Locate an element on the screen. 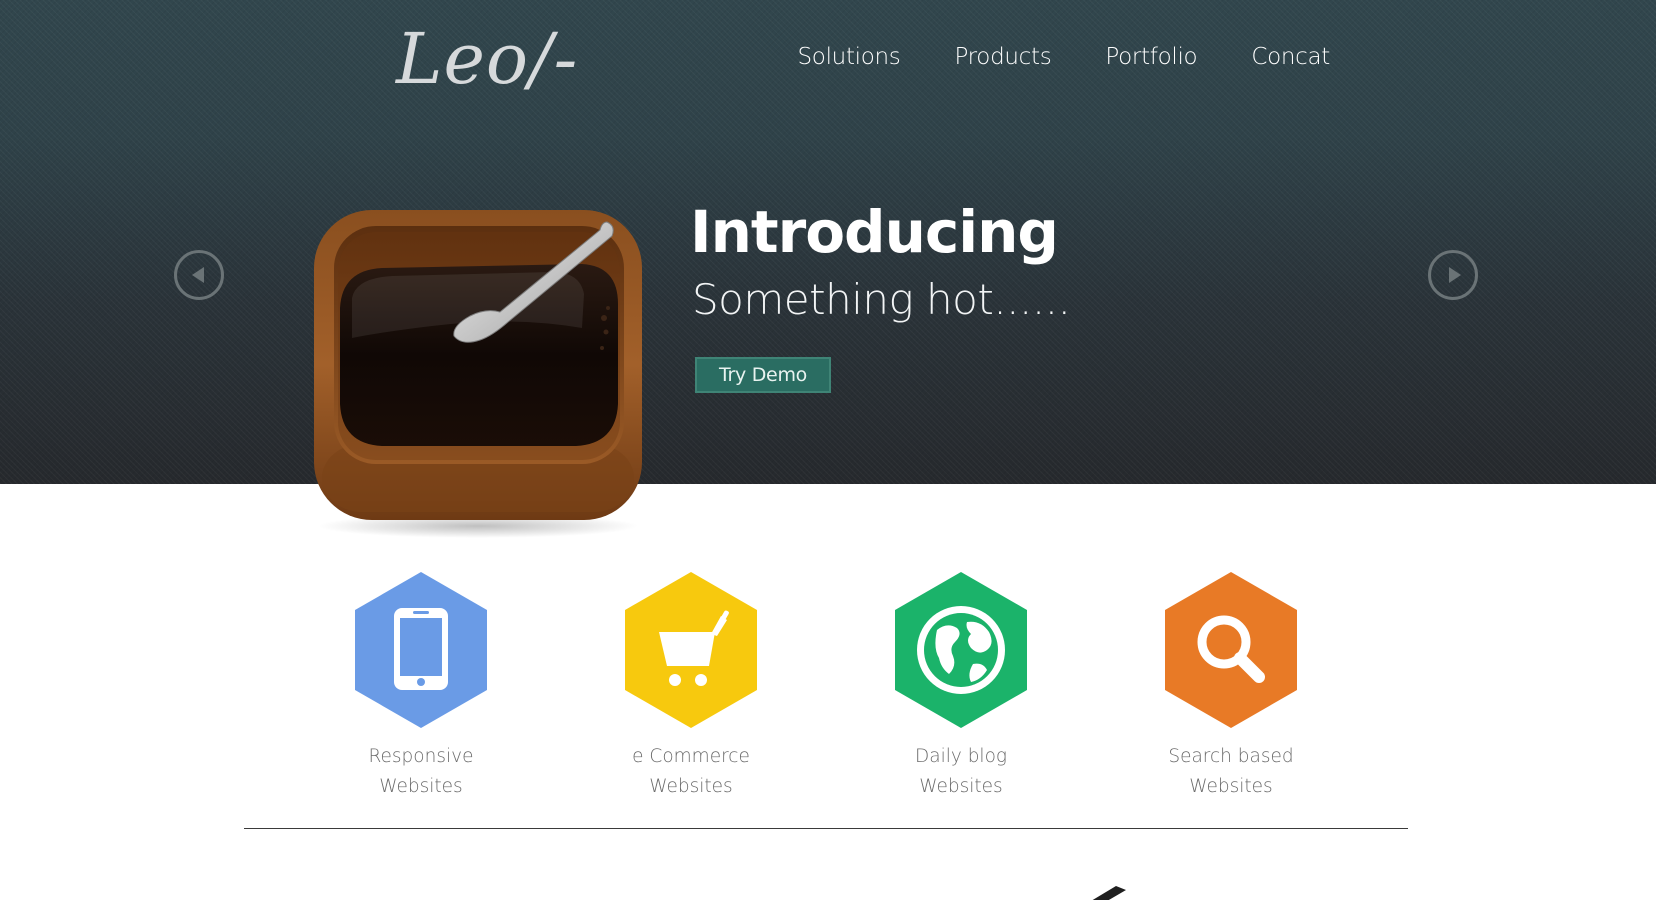  section-divider is located at coordinates (826, 828).